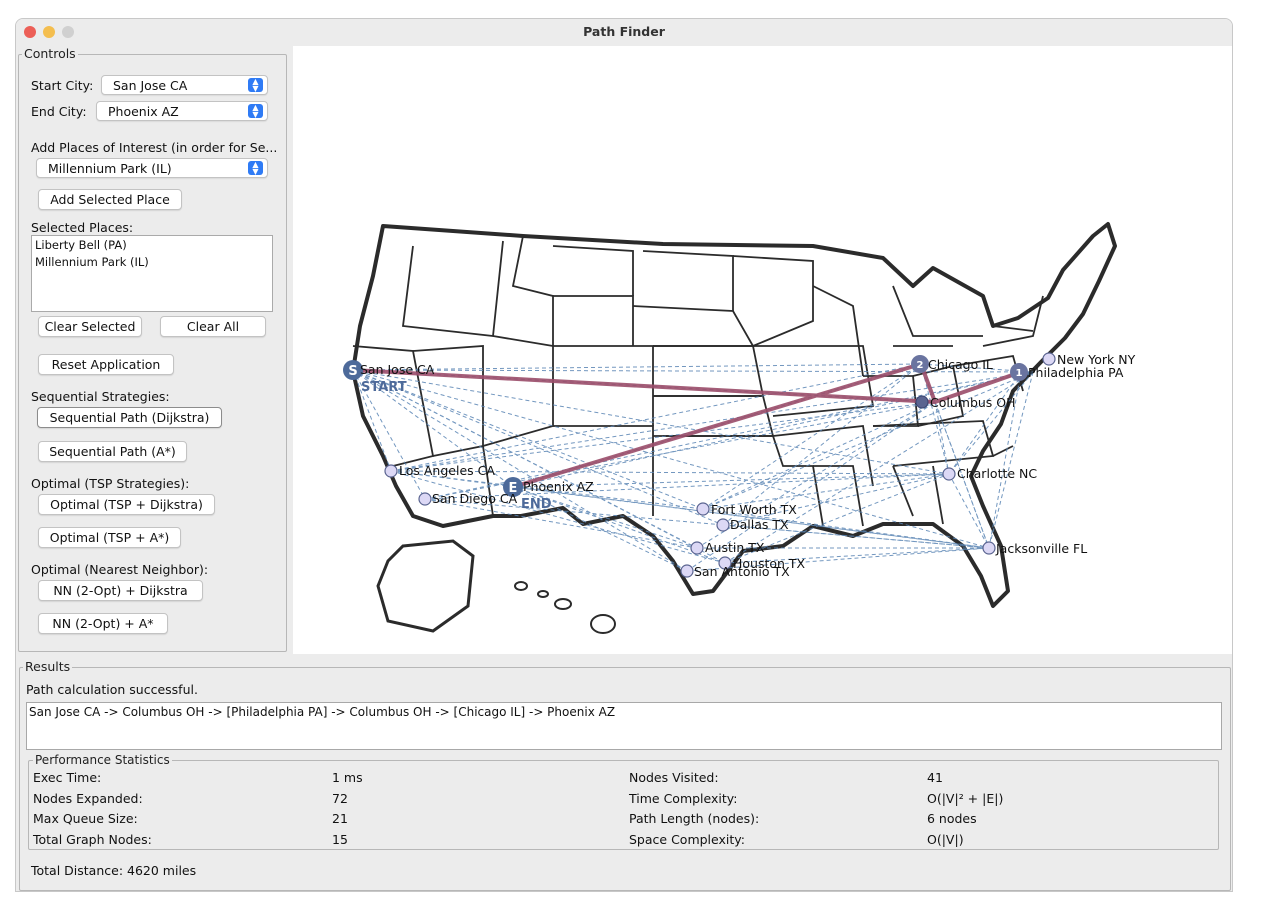 The width and height of the screenshot is (1262, 912). What do you see at coordinates (90, 326) in the screenshot?
I see `clear-selected-button: Clear Selected` at bounding box center [90, 326].